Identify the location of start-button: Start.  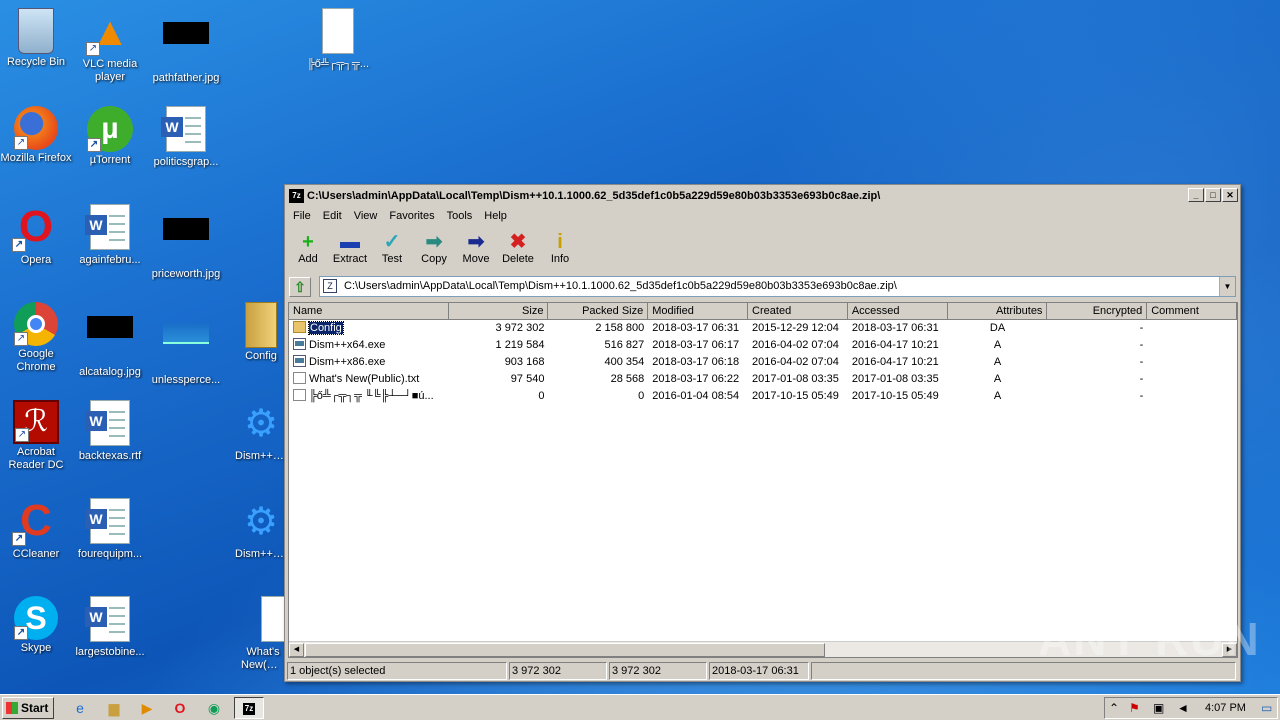
(28, 708).